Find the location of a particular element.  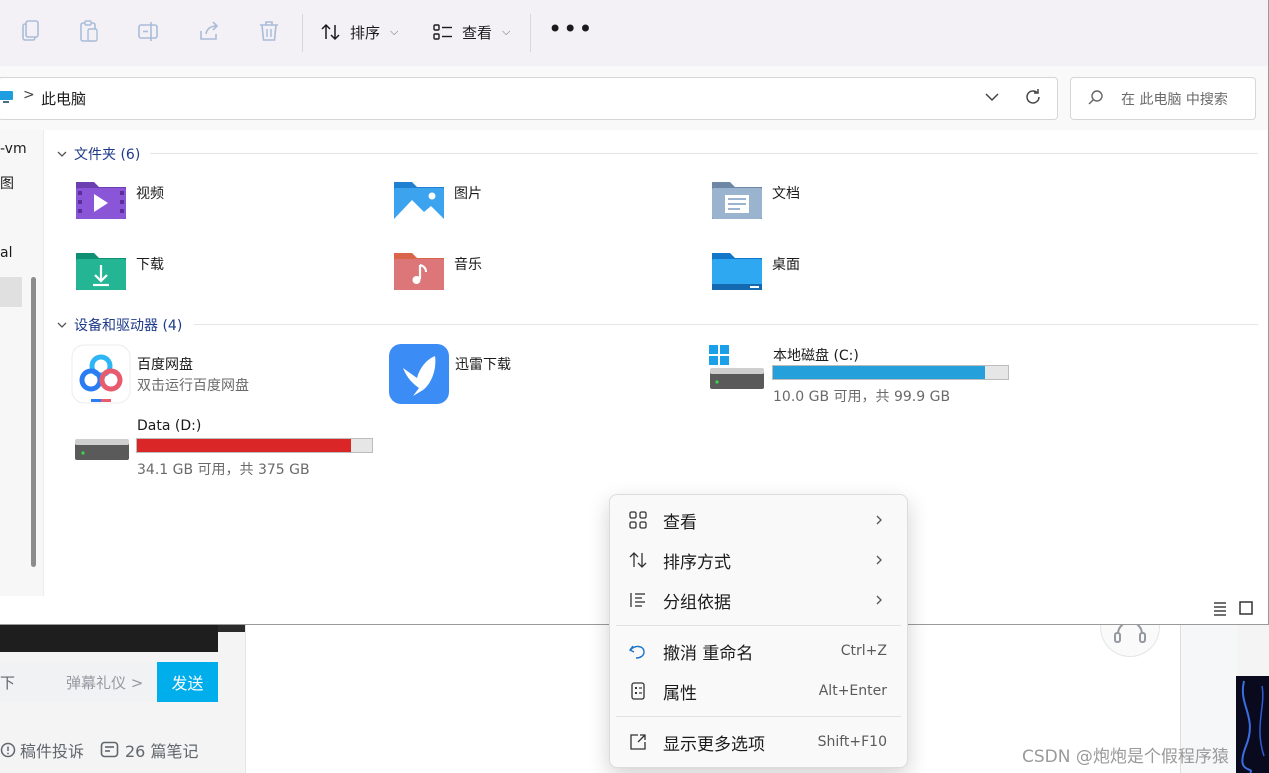

share-icon is located at coordinates (209, 32).